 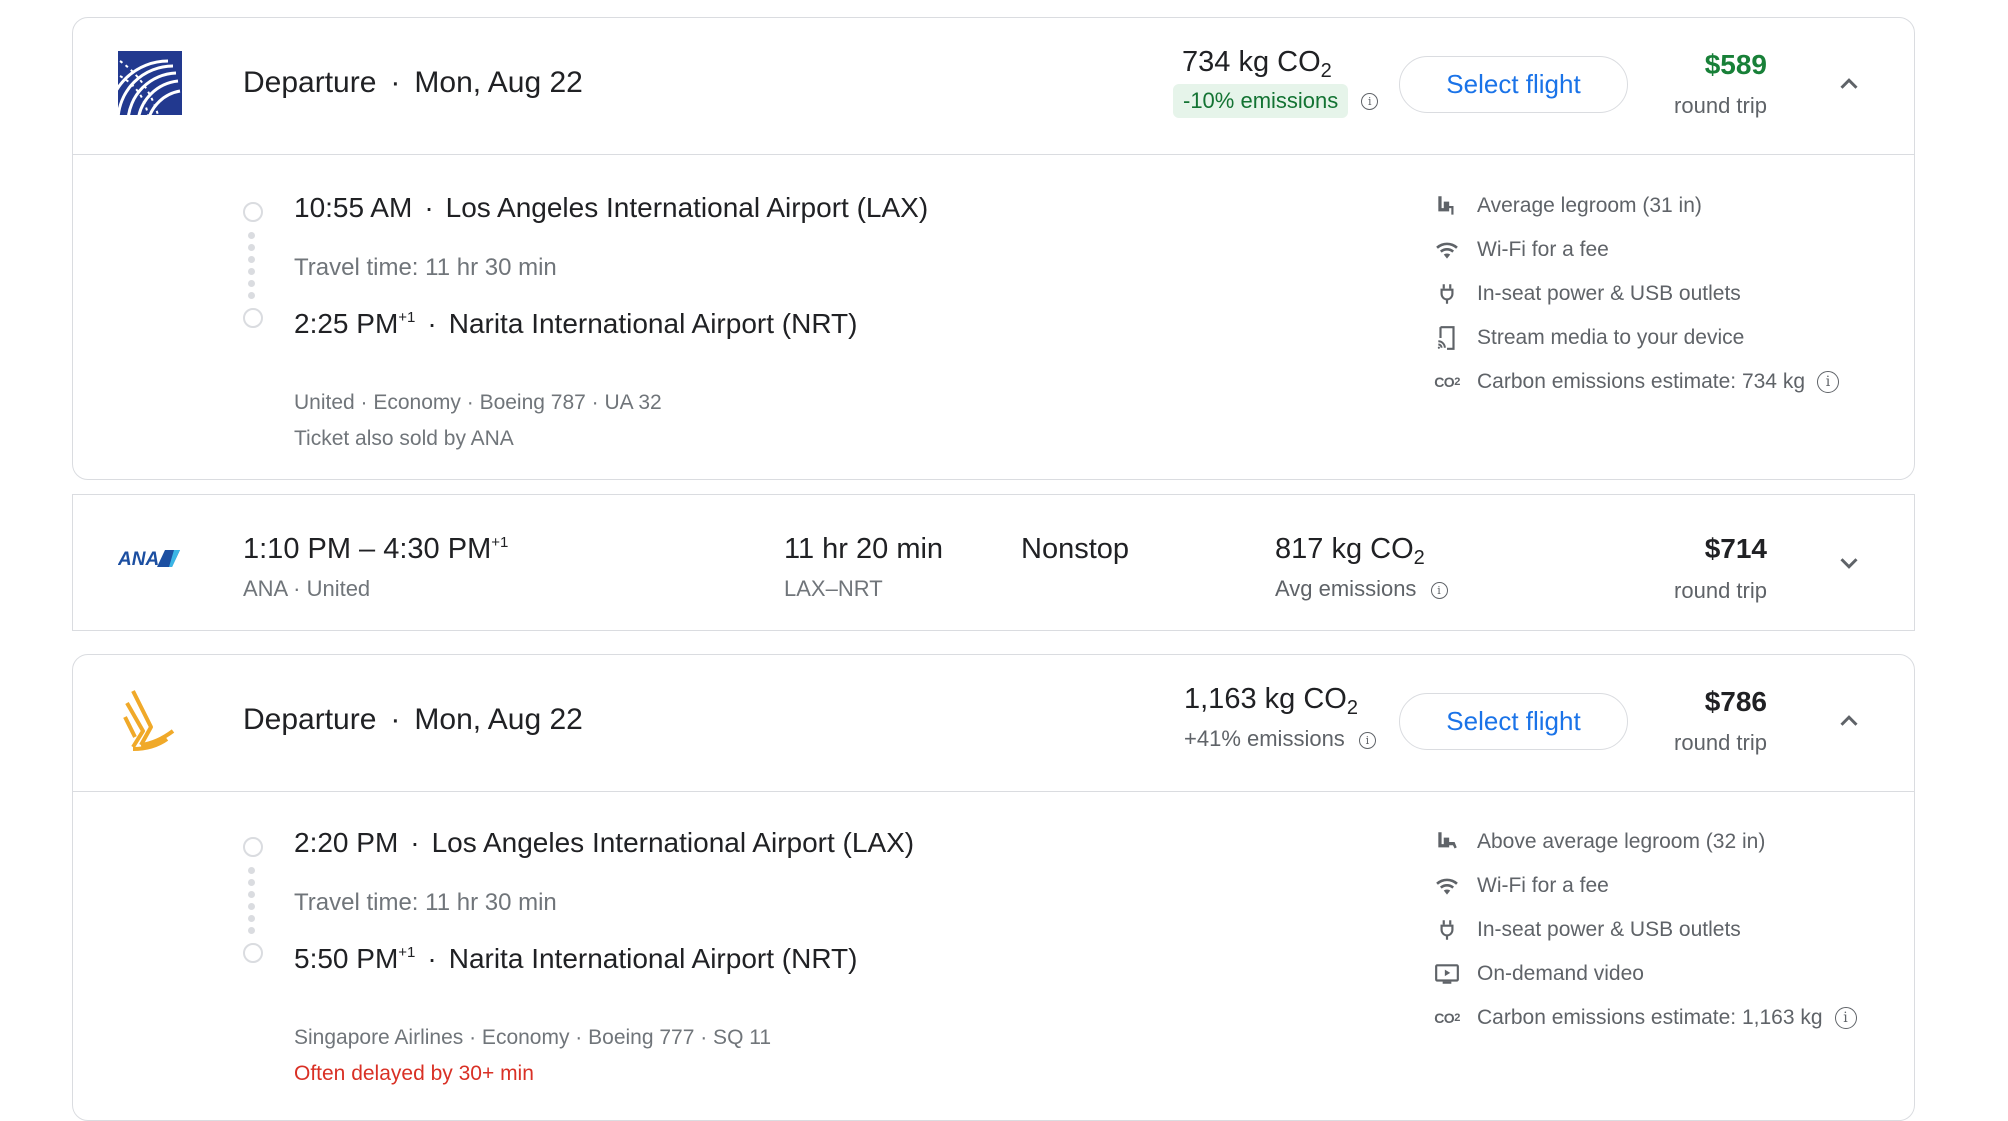 What do you see at coordinates (404, 438) in the screenshot?
I see `flight-note: Ticket also sold by ANA` at bounding box center [404, 438].